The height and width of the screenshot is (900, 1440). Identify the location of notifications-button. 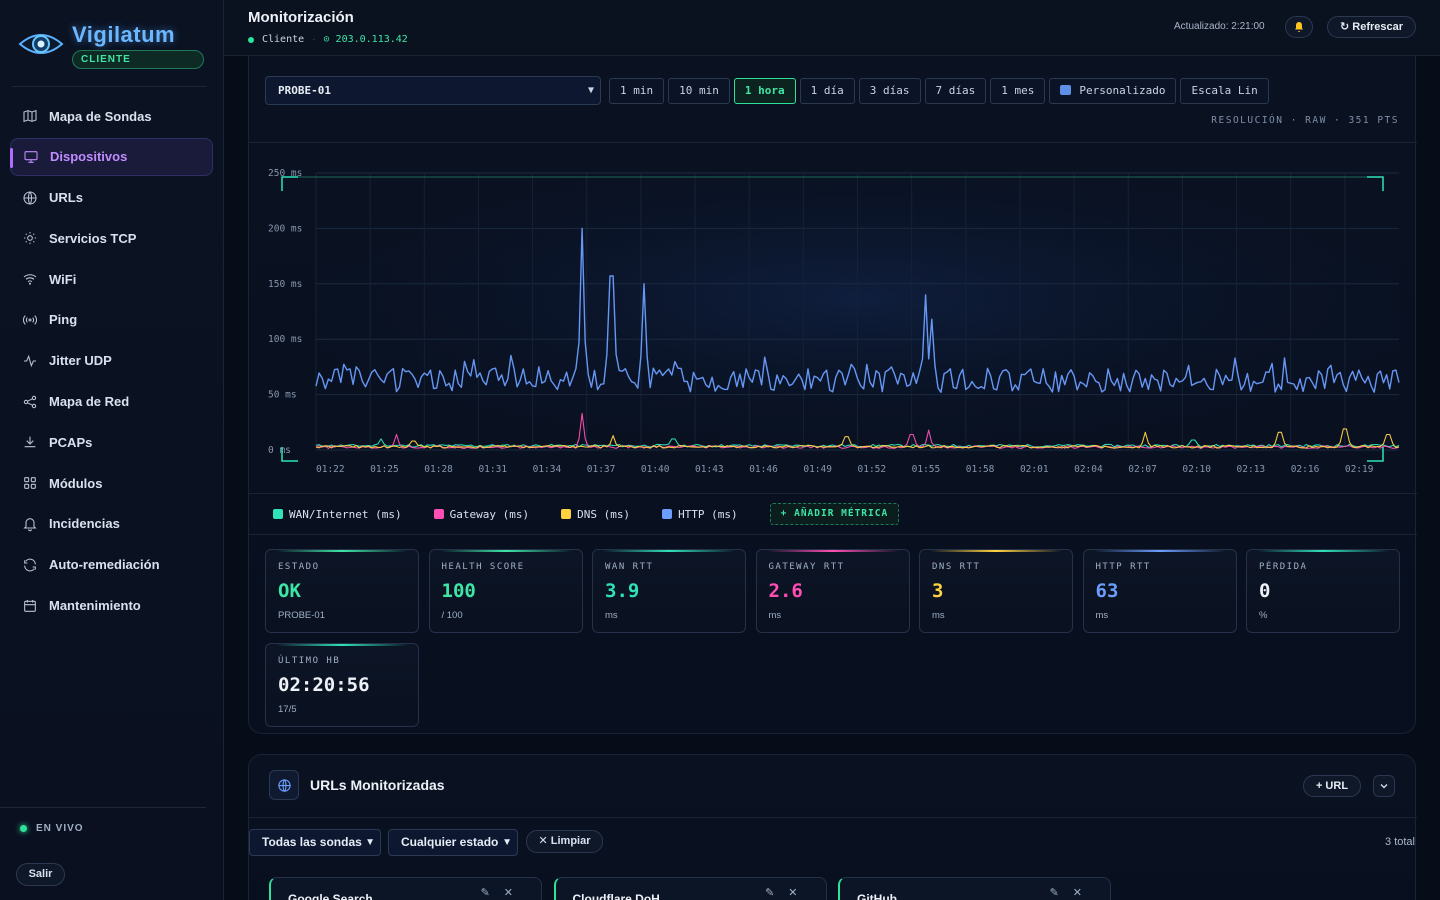
(1299, 27).